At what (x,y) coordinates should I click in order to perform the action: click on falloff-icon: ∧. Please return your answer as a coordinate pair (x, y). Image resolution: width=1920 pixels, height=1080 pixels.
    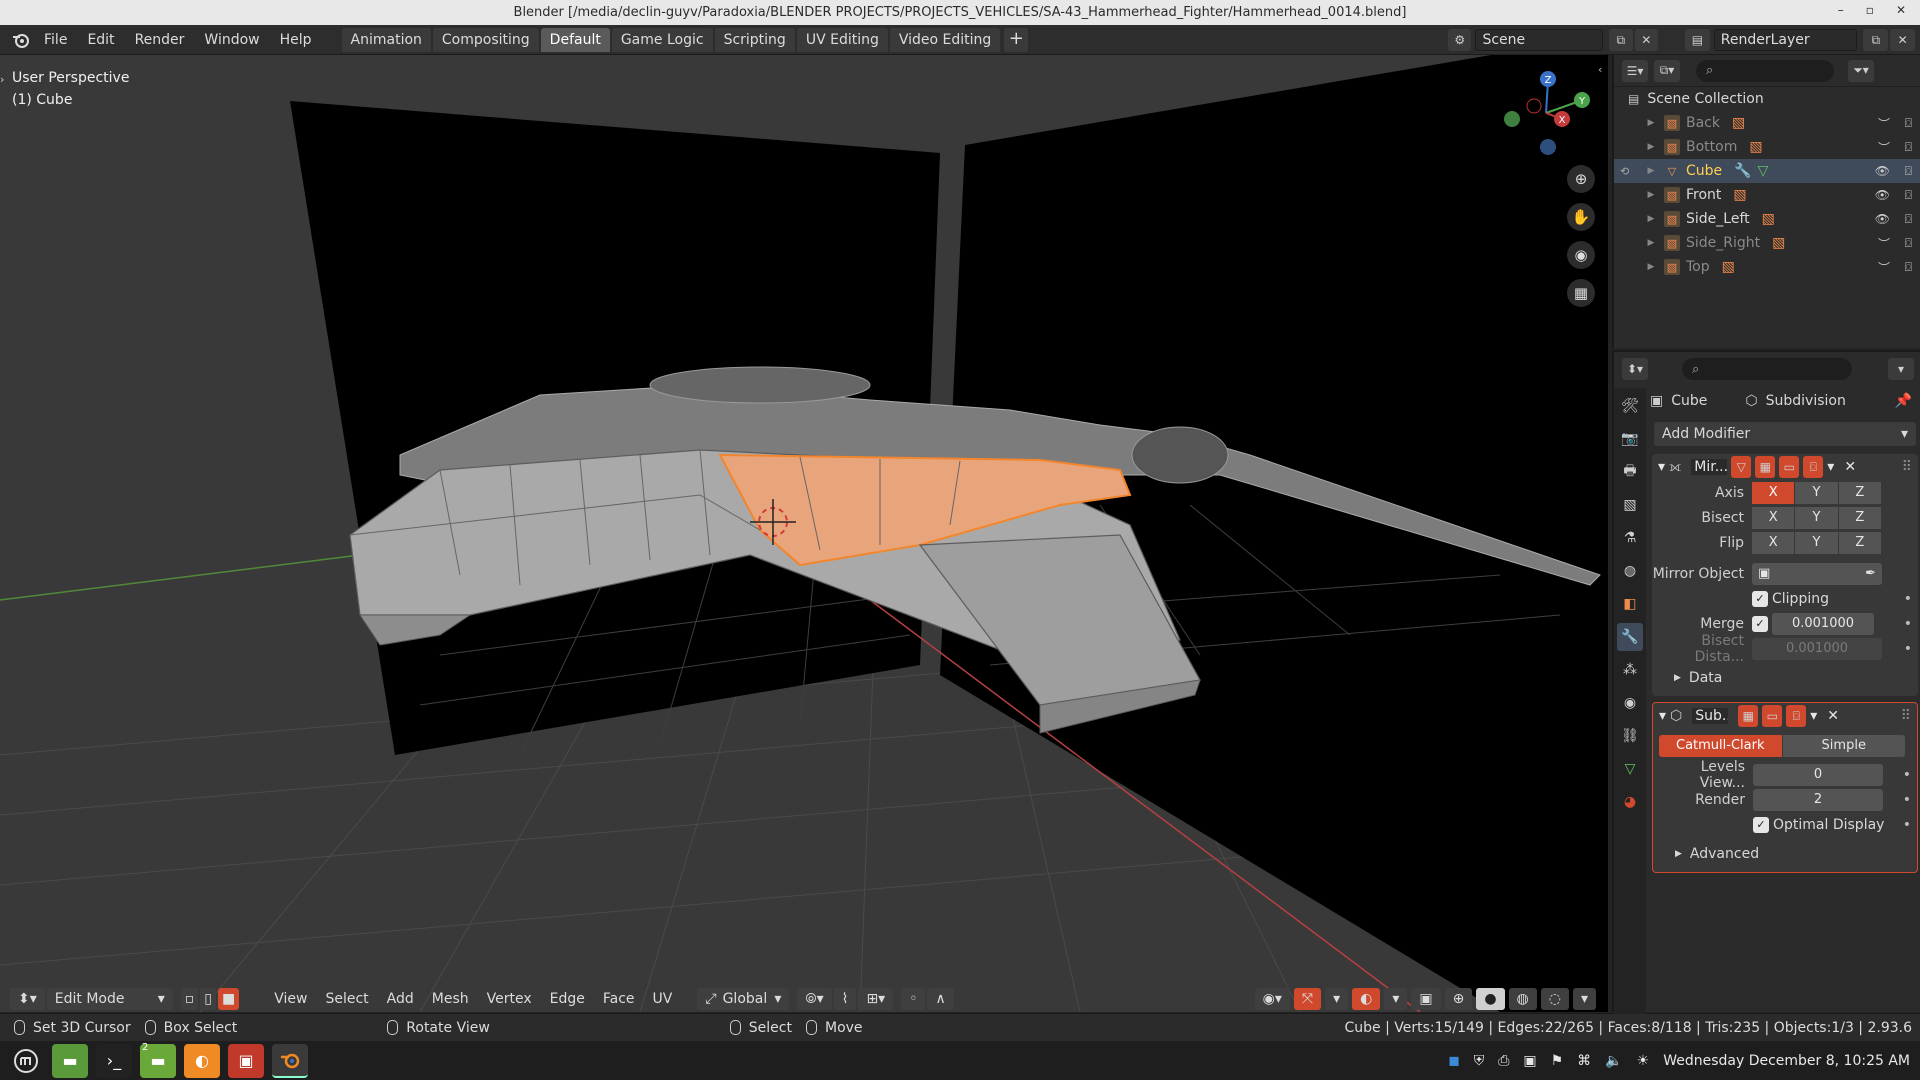
    Looking at the image, I should click on (940, 999).